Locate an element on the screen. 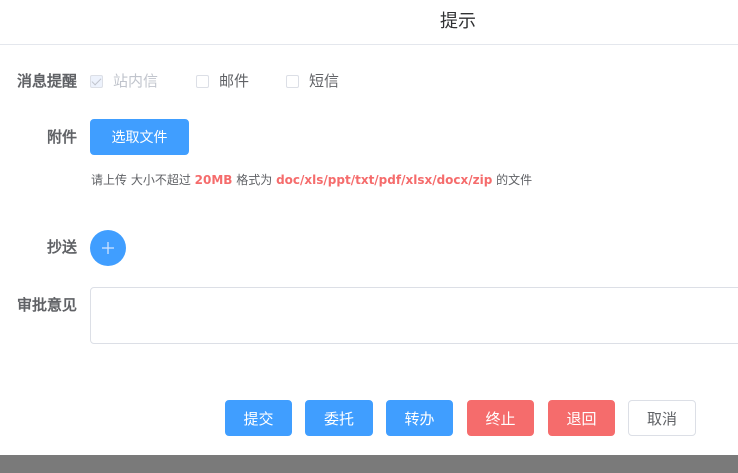 The image size is (738, 473). dialog-title: 提示 is located at coordinates (458, 21).